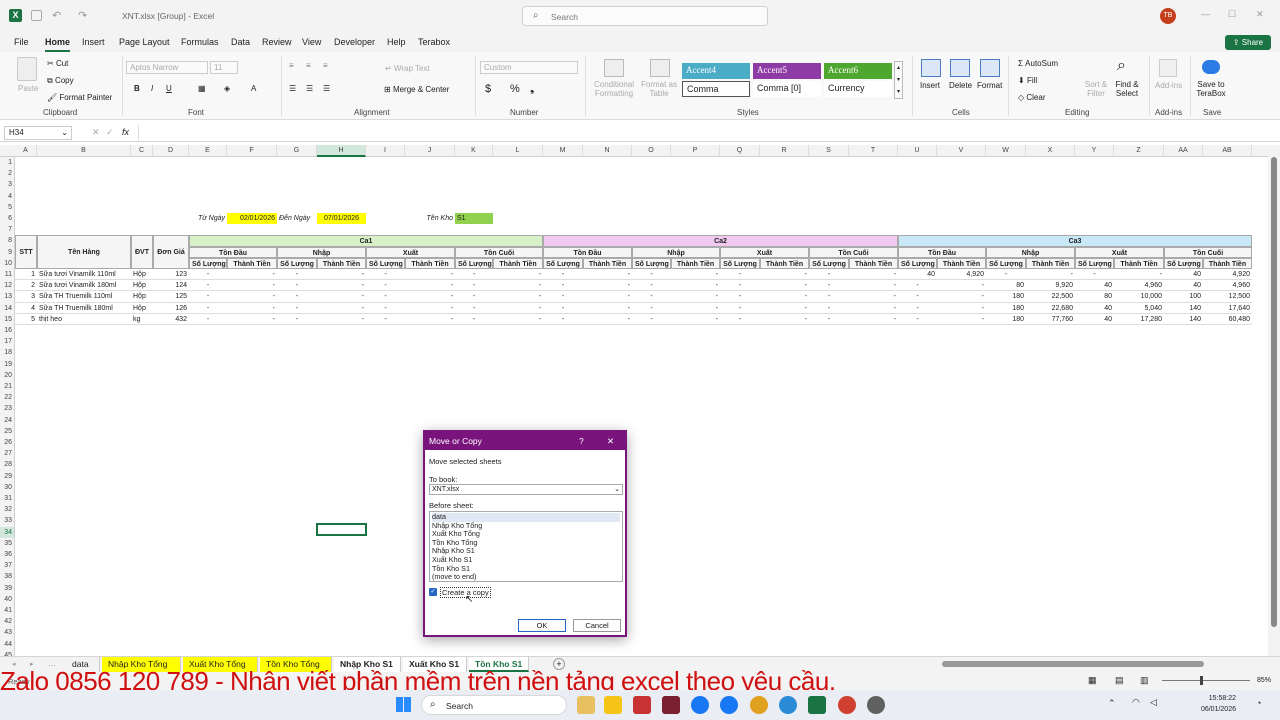 The height and width of the screenshot is (720, 1280). I want to click on row-header: 22, so click(7, 397).